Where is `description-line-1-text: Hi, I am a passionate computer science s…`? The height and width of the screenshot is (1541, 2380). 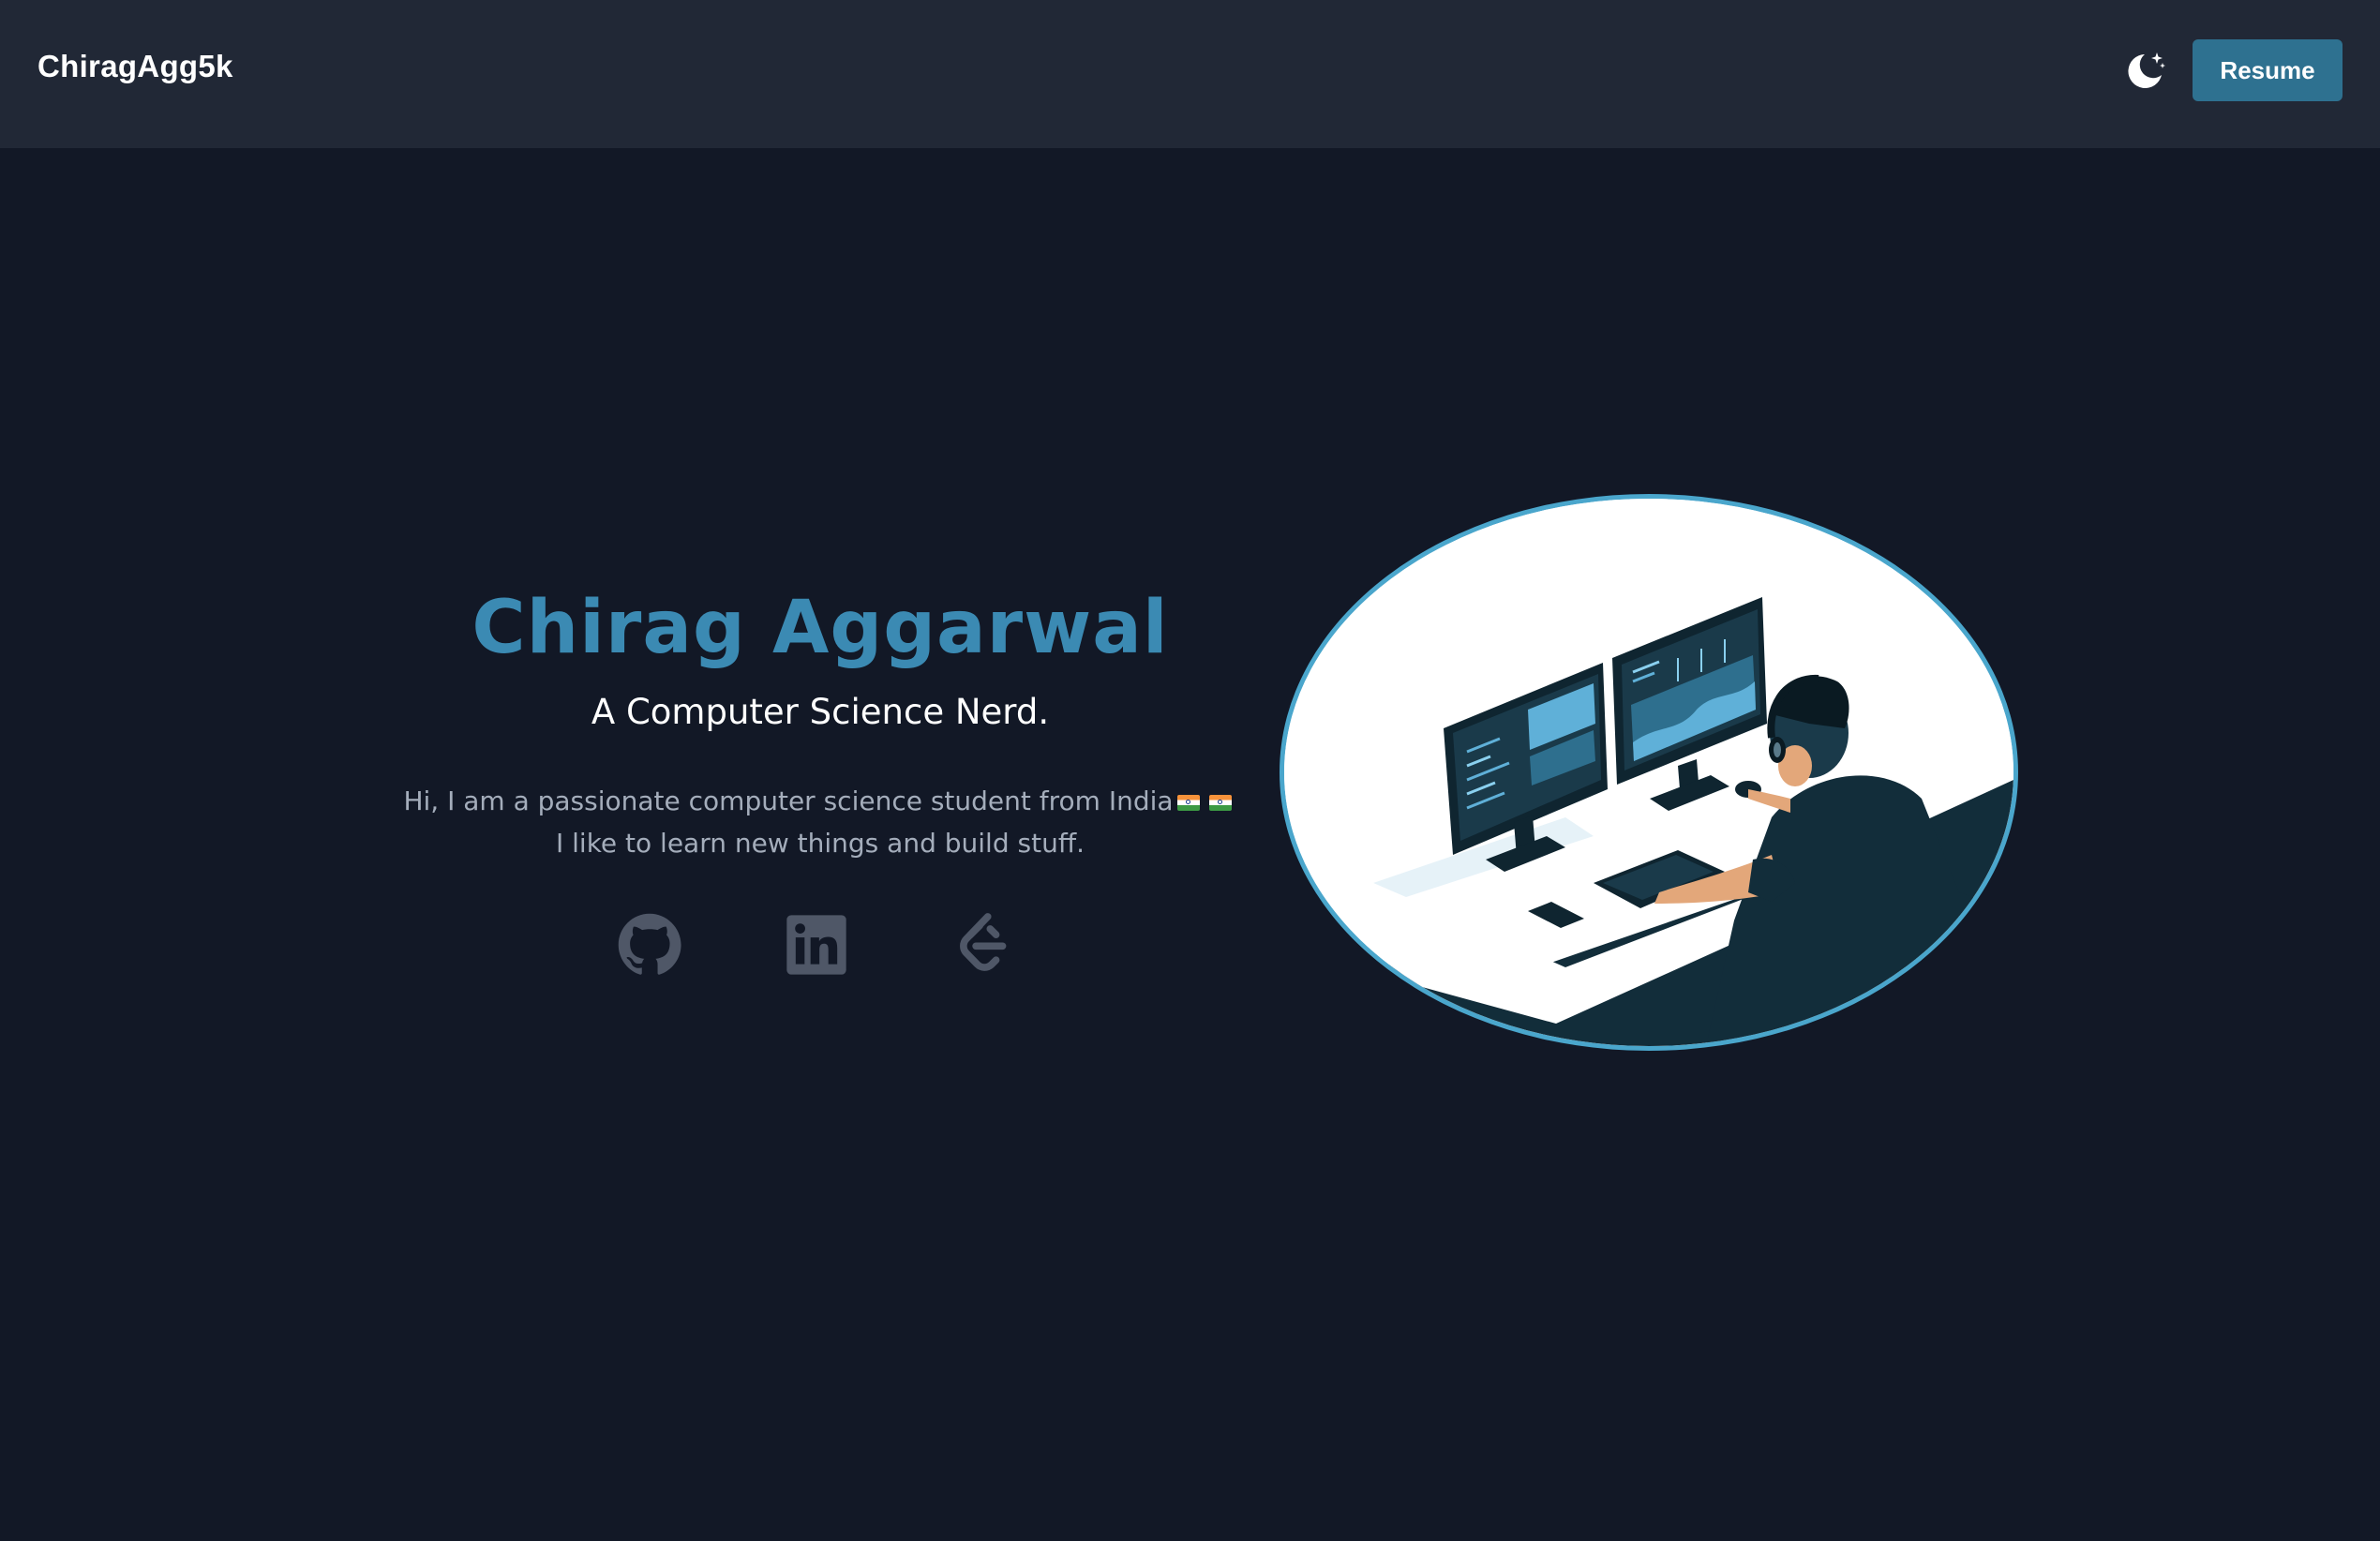
description-line-1-text: Hi, I am a passionate computer science s… is located at coordinates (788, 800).